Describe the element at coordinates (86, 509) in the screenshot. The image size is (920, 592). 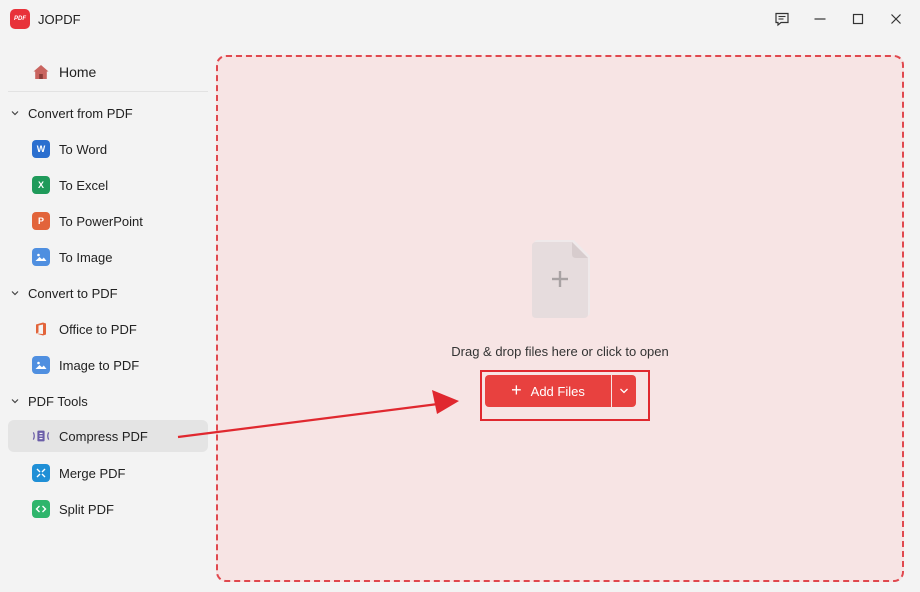
I see `sidebar-item-label: Split PDF` at that location.